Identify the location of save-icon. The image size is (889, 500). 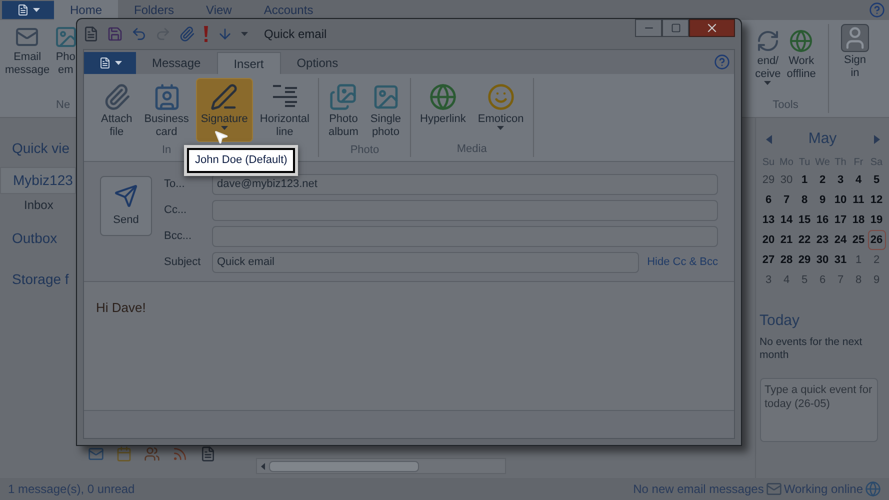
(115, 34).